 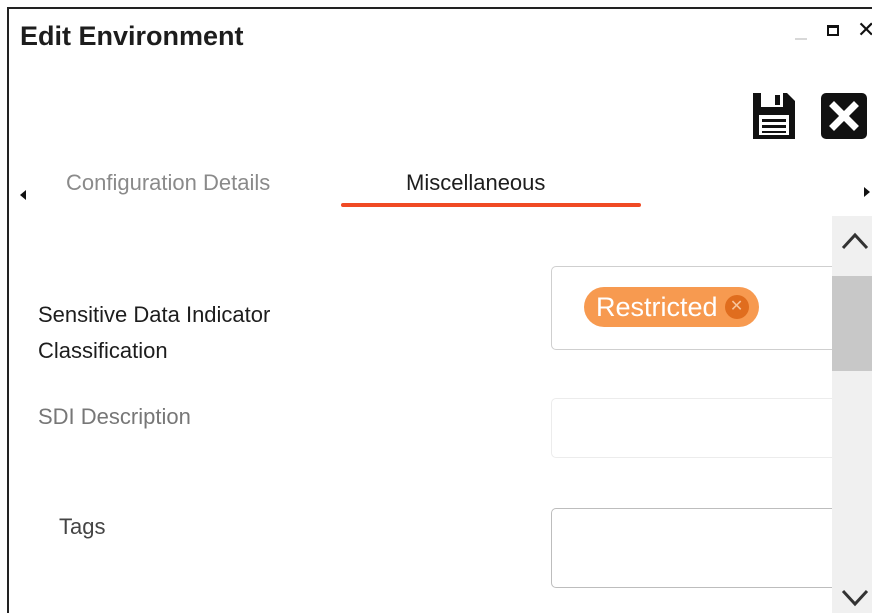 What do you see at coordinates (82, 526) in the screenshot?
I see `tags-label: Tags` at bounding box center [82, 526].